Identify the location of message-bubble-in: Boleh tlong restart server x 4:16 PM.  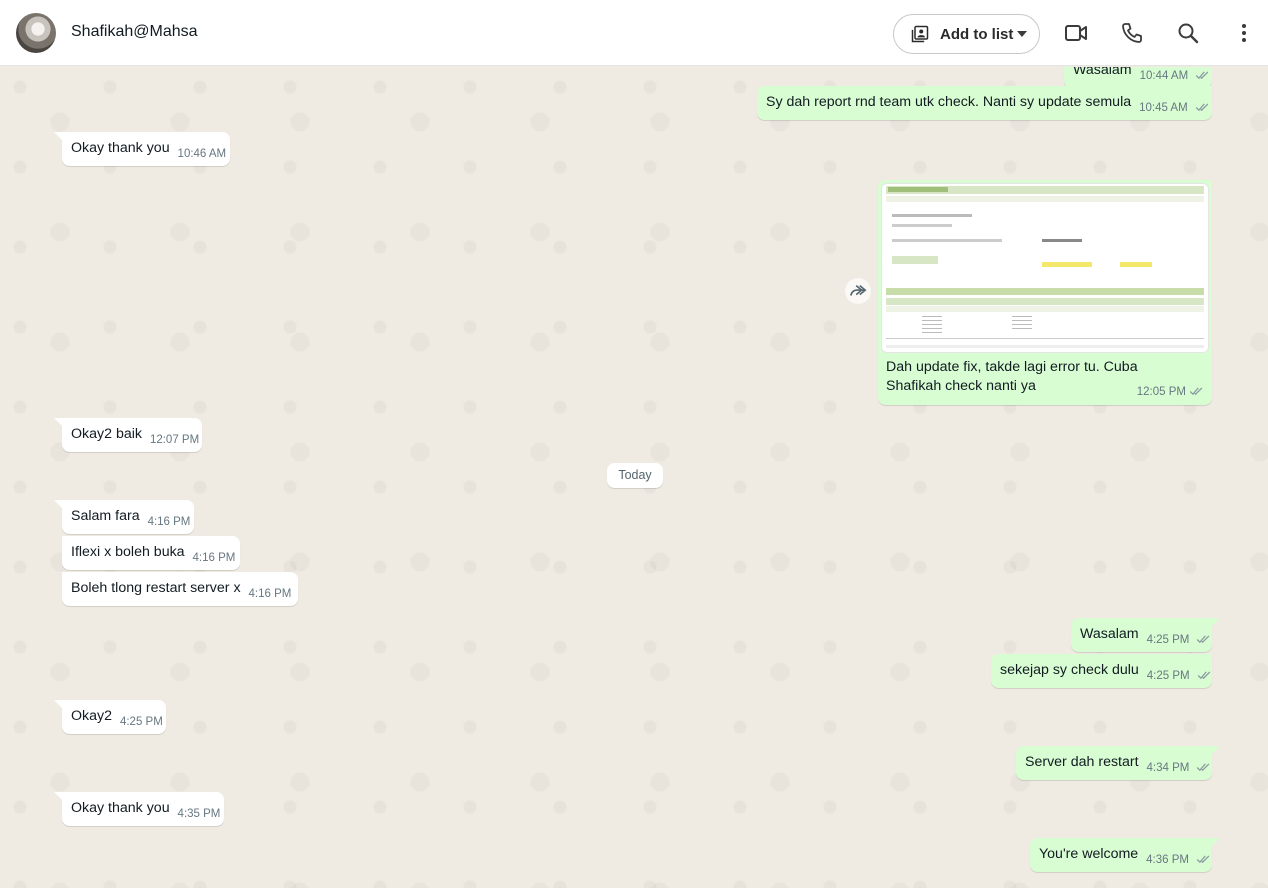
(180, 589).